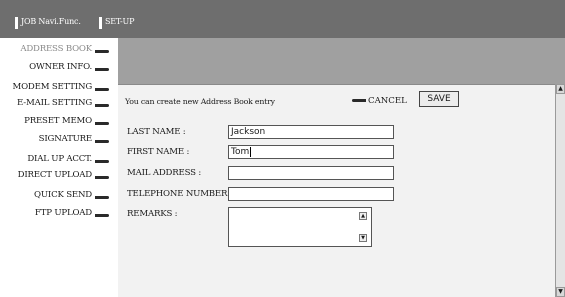 This screenshot has width=565, height=297. I want to click on telephone-number-field, so click(311, 194).